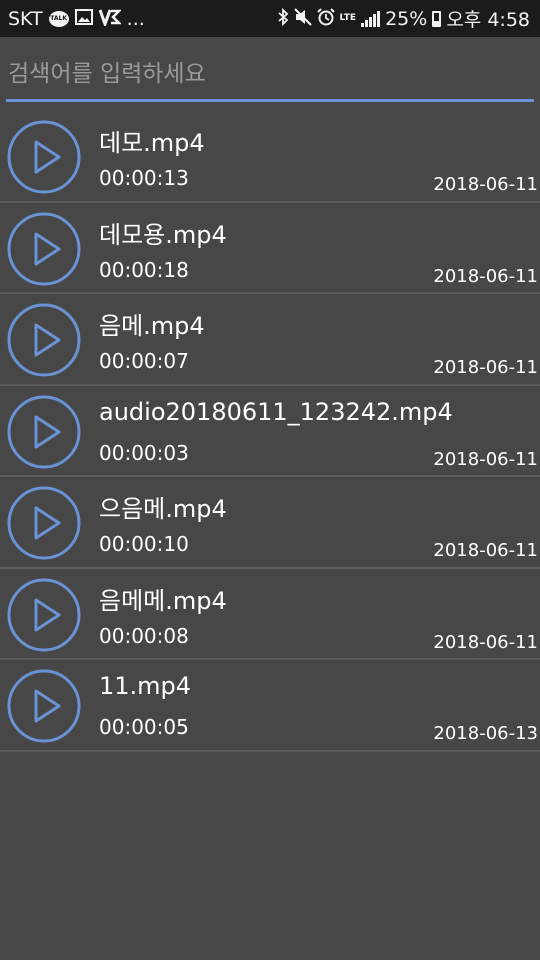 This screenshot has width=540, height=960. Describe the element at coordinates (144, 178) in the screenshot. I see `file-duration: 00:00:13` at that location.